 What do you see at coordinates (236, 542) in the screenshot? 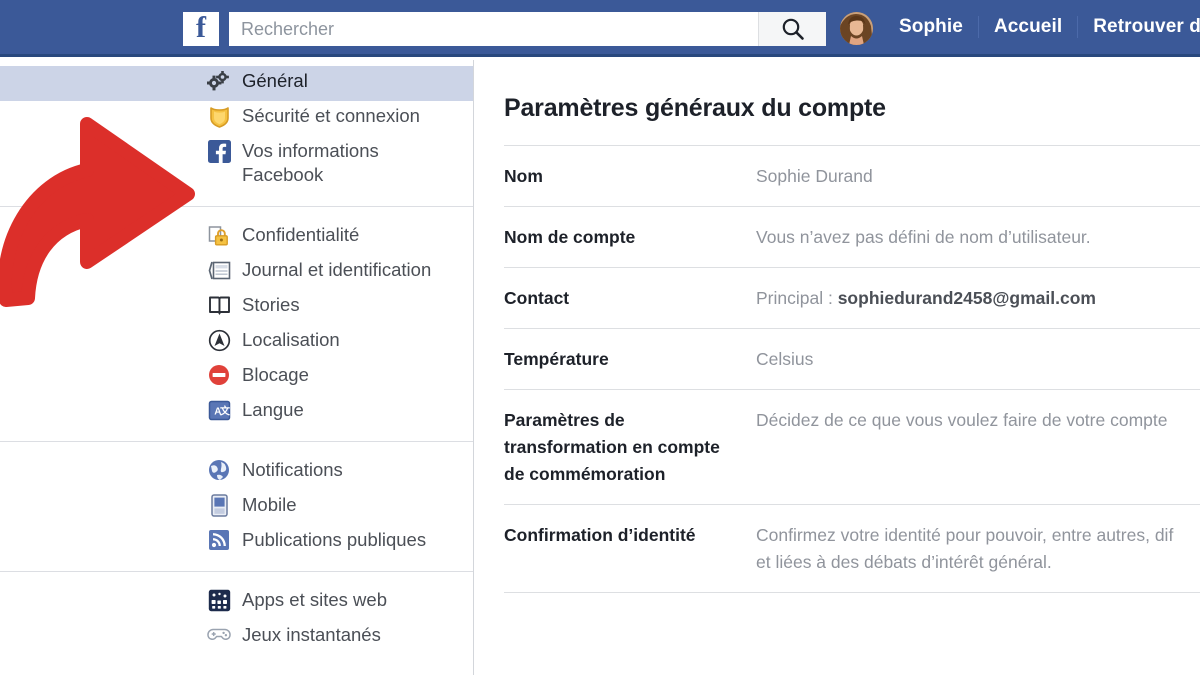
I see `sidebar-item-publications-publiques: Publications publiques` at bounding box center [236, 542].